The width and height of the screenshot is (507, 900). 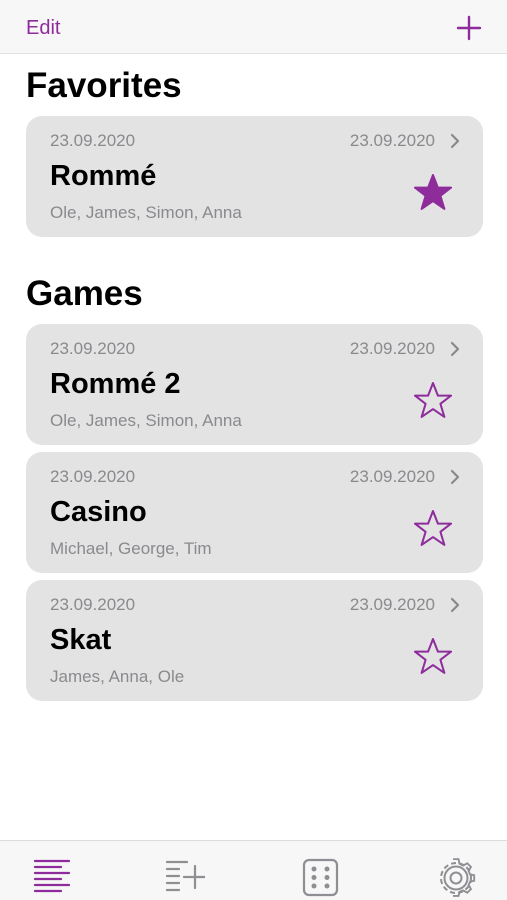 What do you see at coordinates (43, 28) in the screenshot?
I see `edit-button: Edit` at bounding box center [43, 28].